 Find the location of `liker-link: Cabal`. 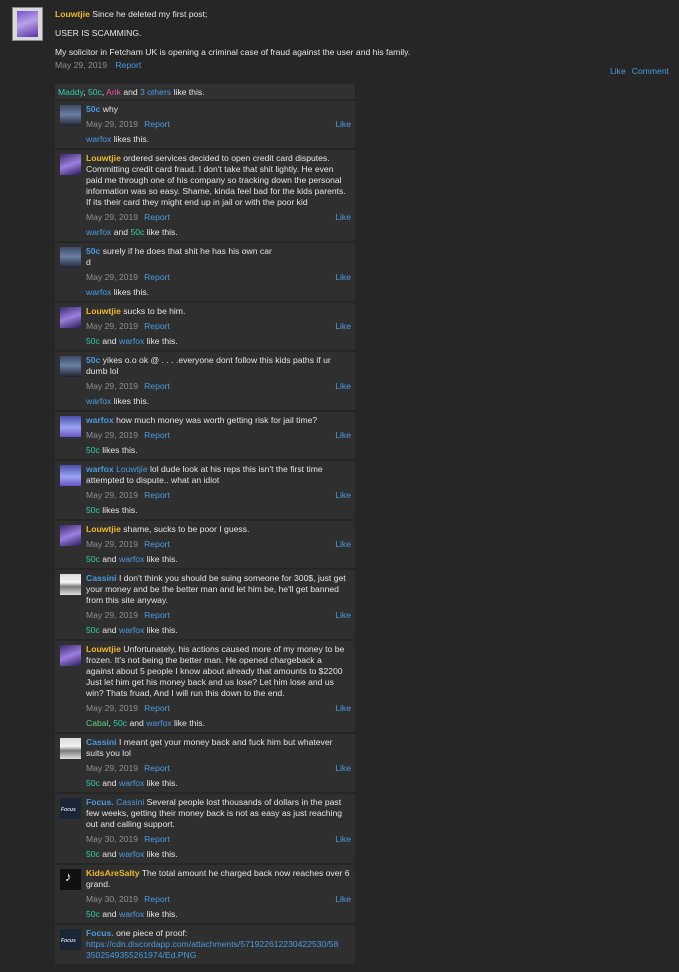

liker-link: Cabal is located at coordinates (97, 723).